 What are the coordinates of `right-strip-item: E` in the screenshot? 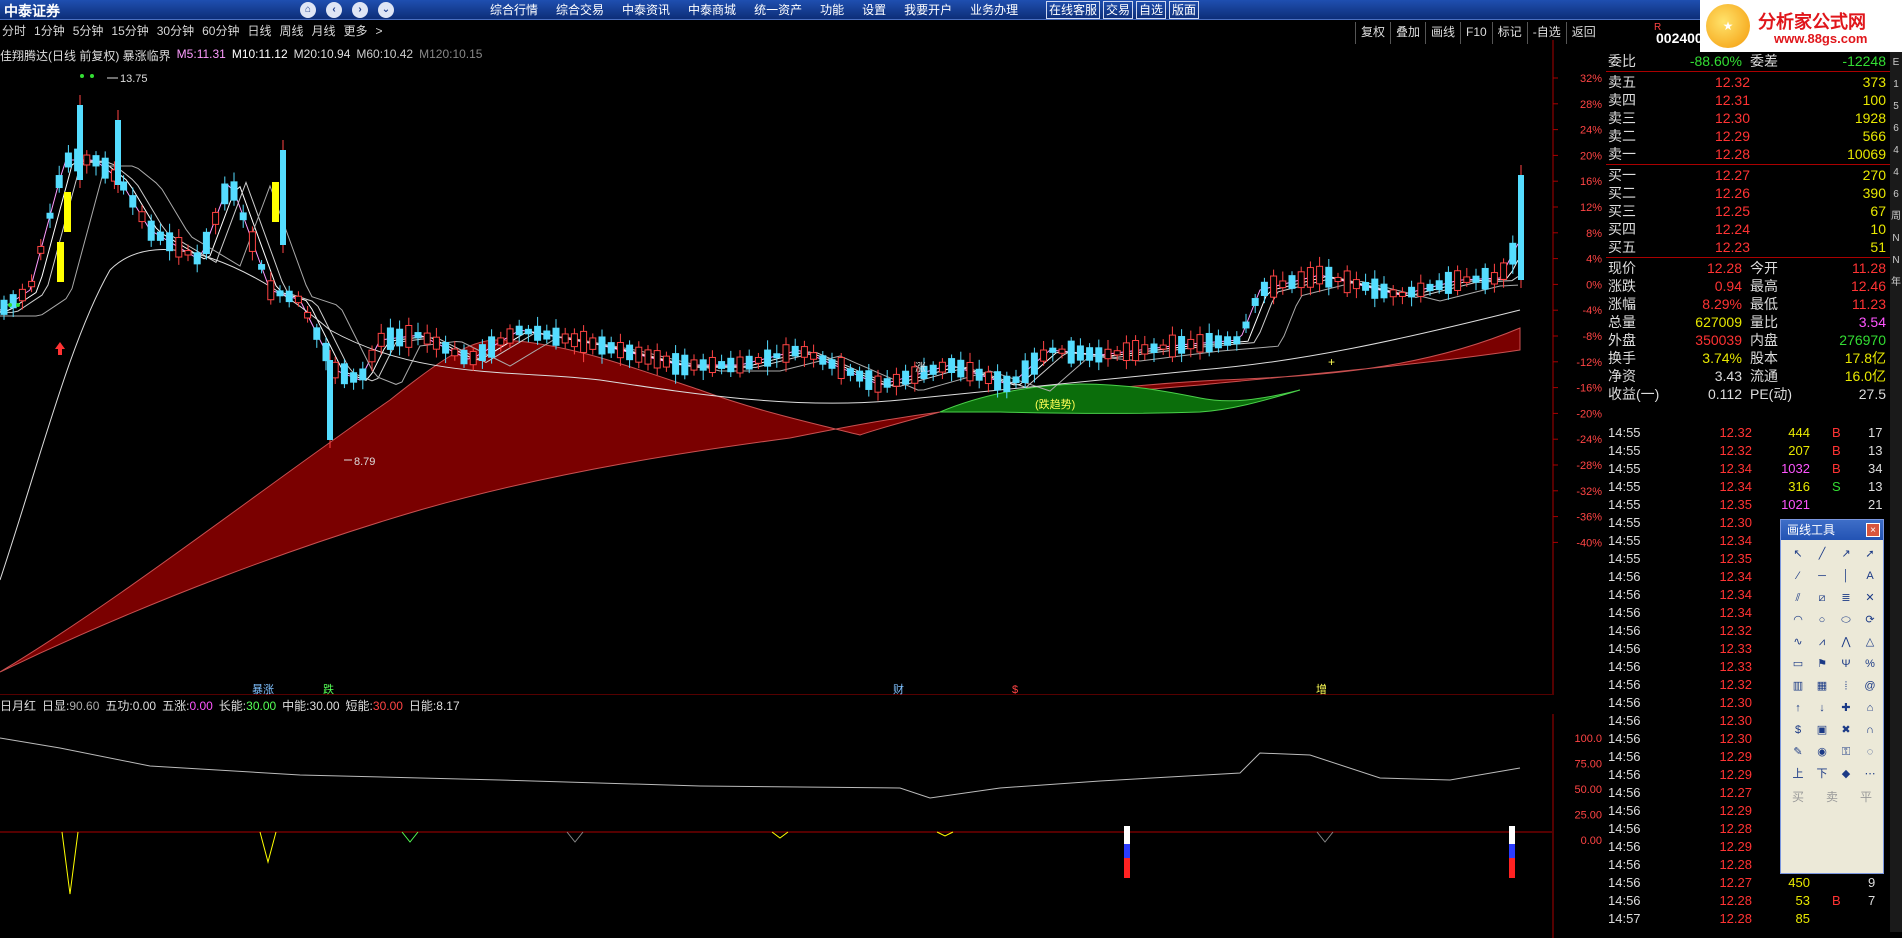 It's located at (1896, 63).